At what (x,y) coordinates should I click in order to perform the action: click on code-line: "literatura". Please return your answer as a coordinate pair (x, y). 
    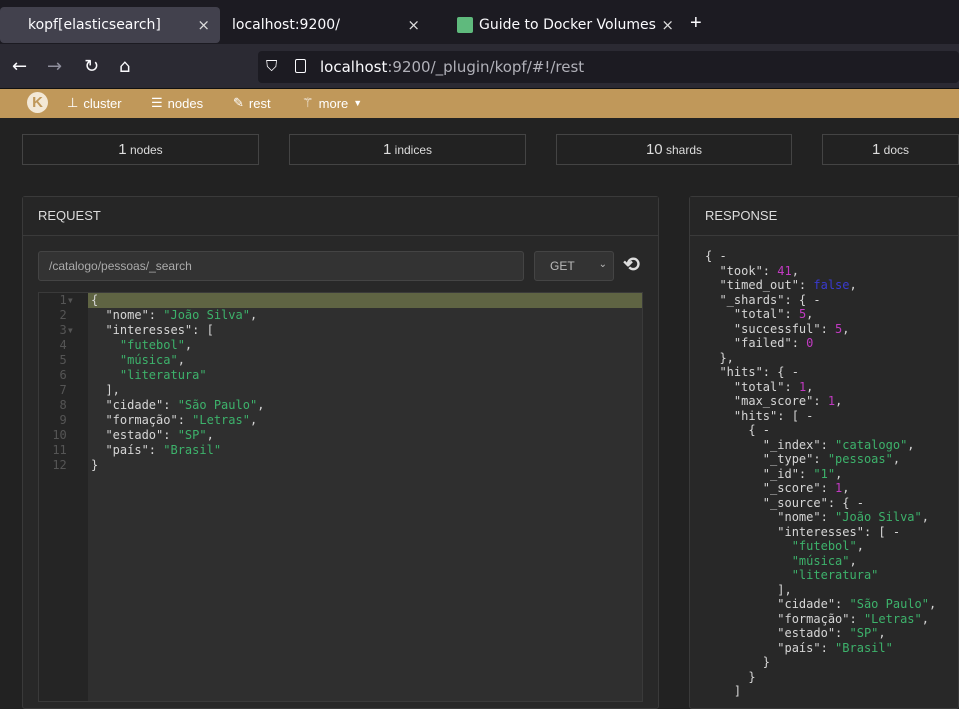
    Looking at the image, I should click on (820, 575).